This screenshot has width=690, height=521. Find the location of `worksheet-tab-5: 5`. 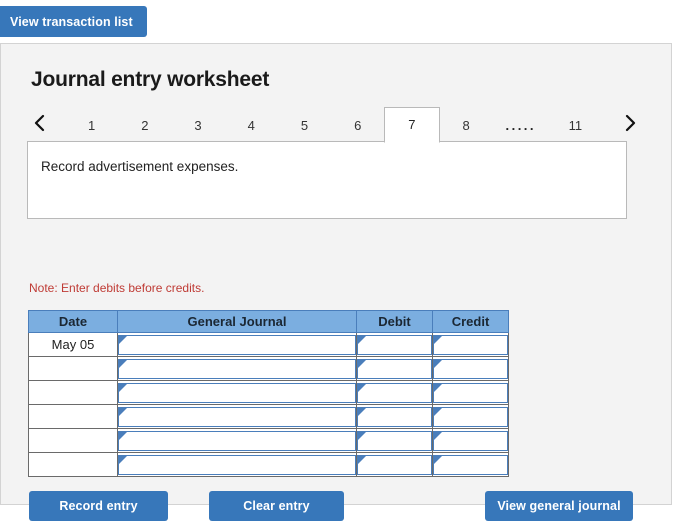

worksheet-tab-5: 5 is located at coordinates (304, 130).